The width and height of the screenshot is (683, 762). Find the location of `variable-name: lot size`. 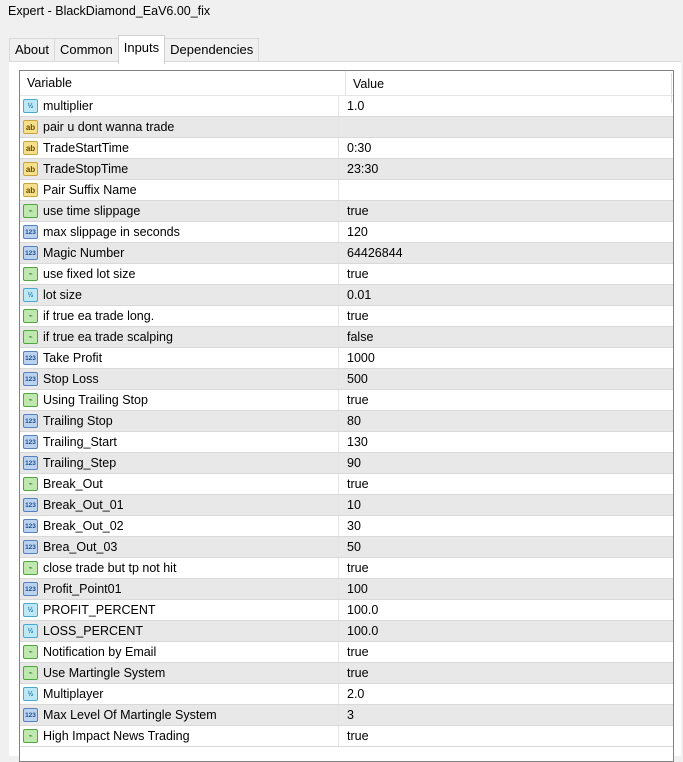

variable-name: lot size is located at coordinates (62, 295).